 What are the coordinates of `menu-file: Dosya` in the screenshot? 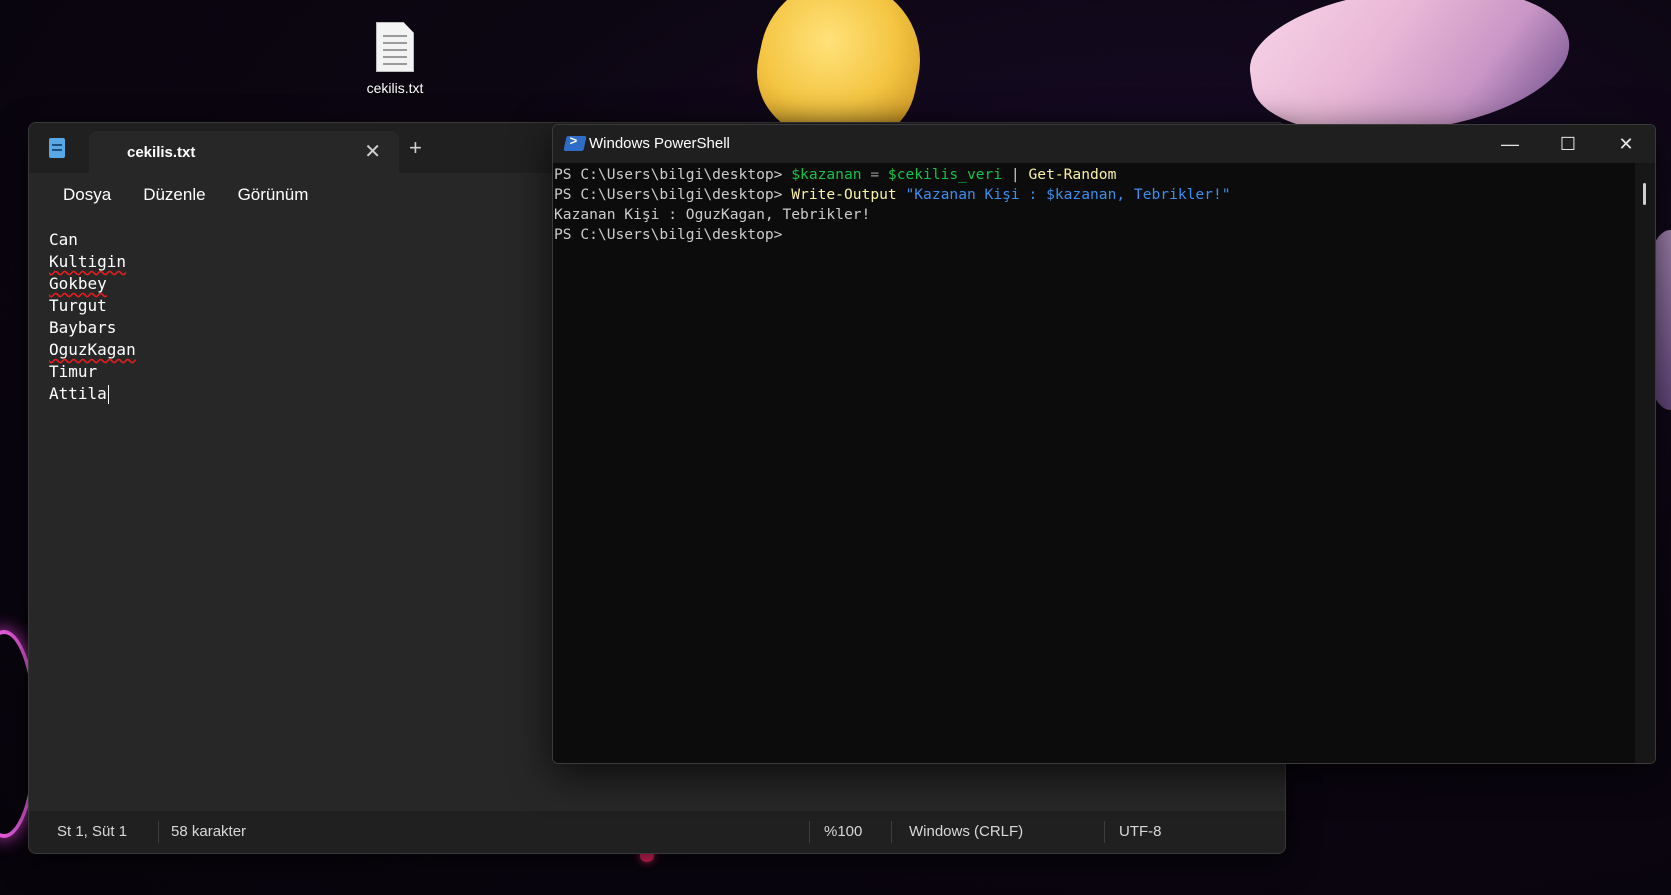 It's located at (87, 195).